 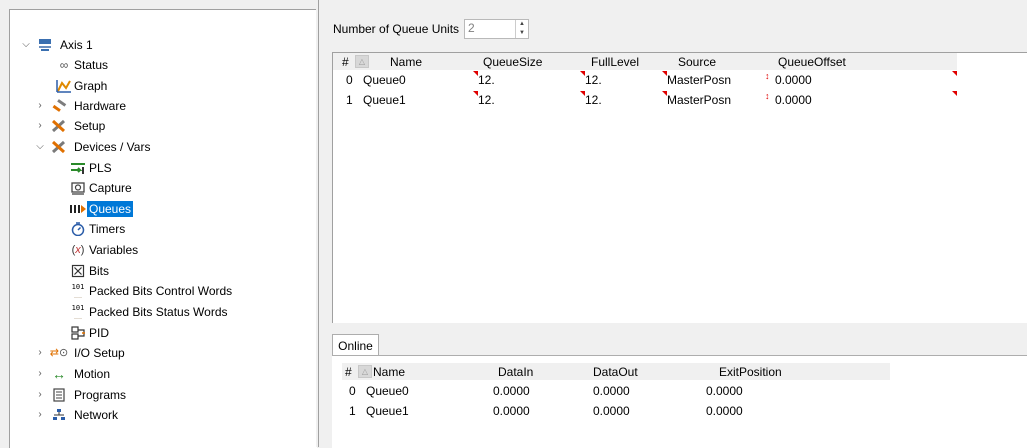 I want to click on tree-label-pid: PID, so click(x=99, y=333).